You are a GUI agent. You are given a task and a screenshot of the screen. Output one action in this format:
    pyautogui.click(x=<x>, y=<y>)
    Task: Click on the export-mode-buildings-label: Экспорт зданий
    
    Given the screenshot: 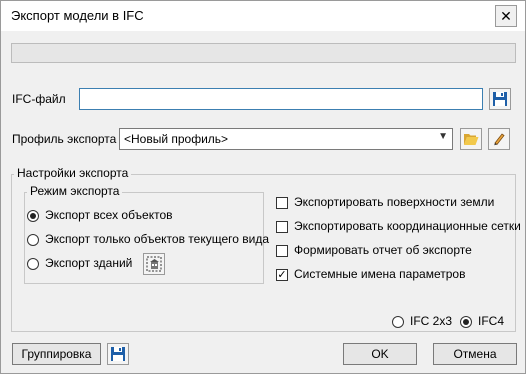 What is the action you would take?
    pyautogui.click(x=89, y=263)
    